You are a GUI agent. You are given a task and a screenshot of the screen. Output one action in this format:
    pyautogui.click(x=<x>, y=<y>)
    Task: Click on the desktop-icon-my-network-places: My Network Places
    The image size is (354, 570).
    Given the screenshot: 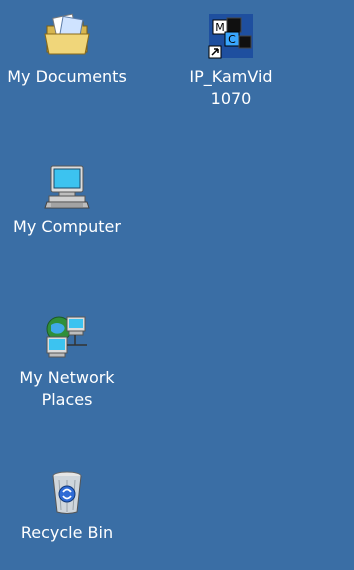 What is the action you would take?
    pyautogui.click(x=71, y=362)
    